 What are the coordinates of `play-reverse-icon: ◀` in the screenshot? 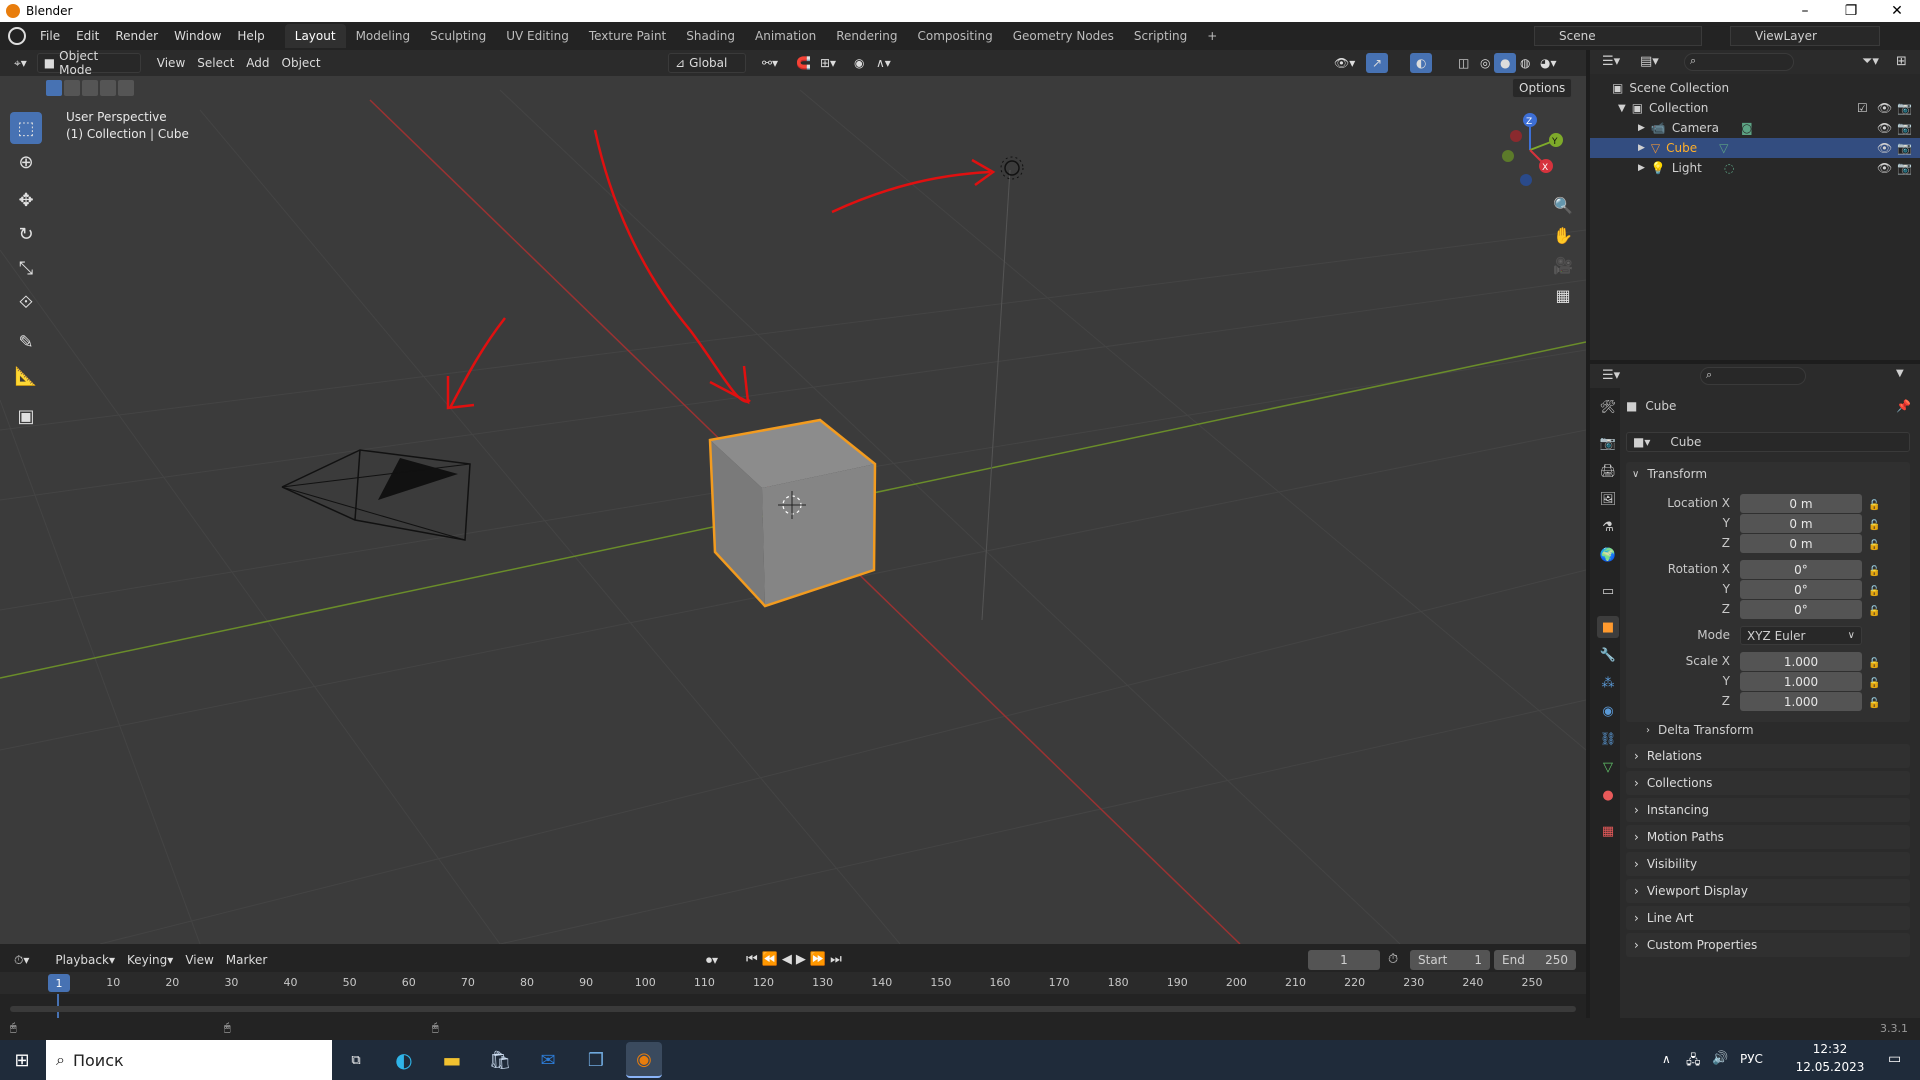 It's located at (789, 959).